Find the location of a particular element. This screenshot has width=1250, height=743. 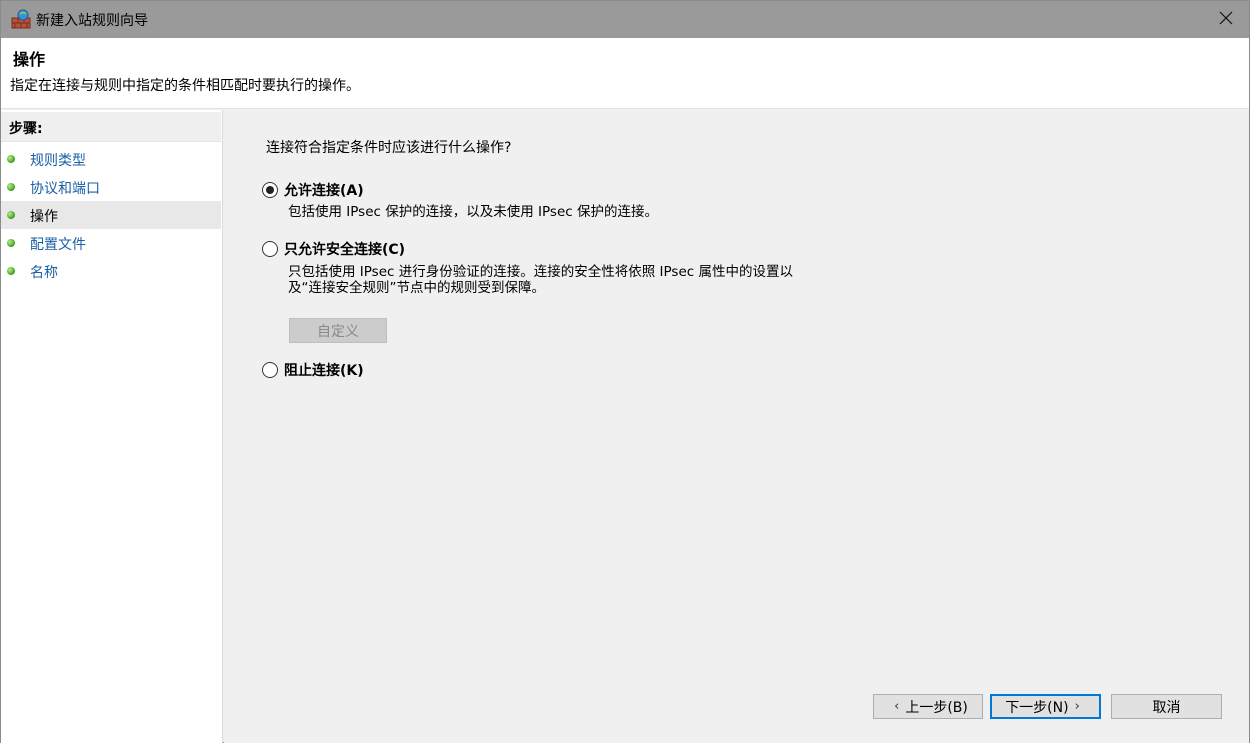

step-protocol-and-ports: 协议和端口 is located at coordinates (111, 187).